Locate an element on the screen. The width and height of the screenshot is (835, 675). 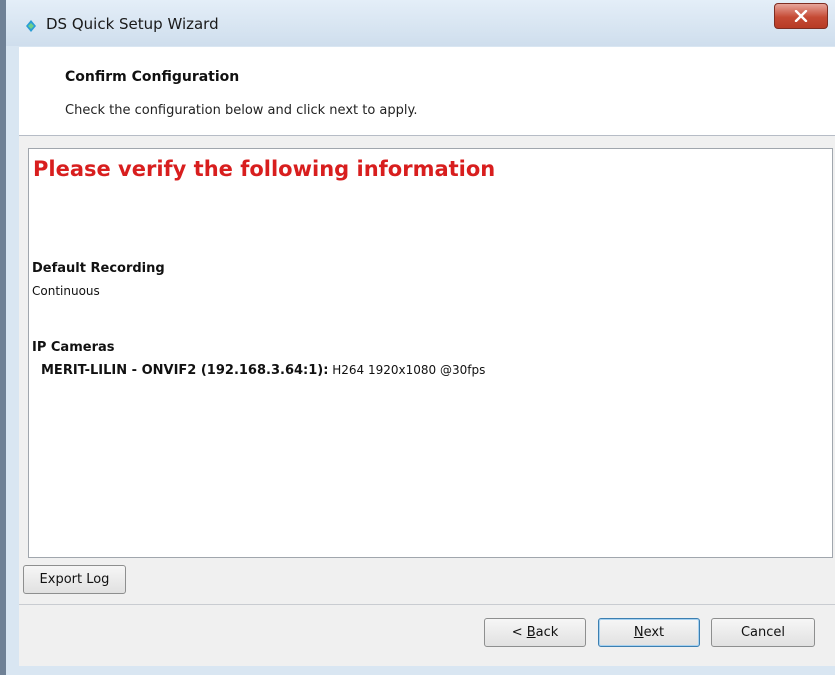
close-x-icon is located at coordinates (801, 16).